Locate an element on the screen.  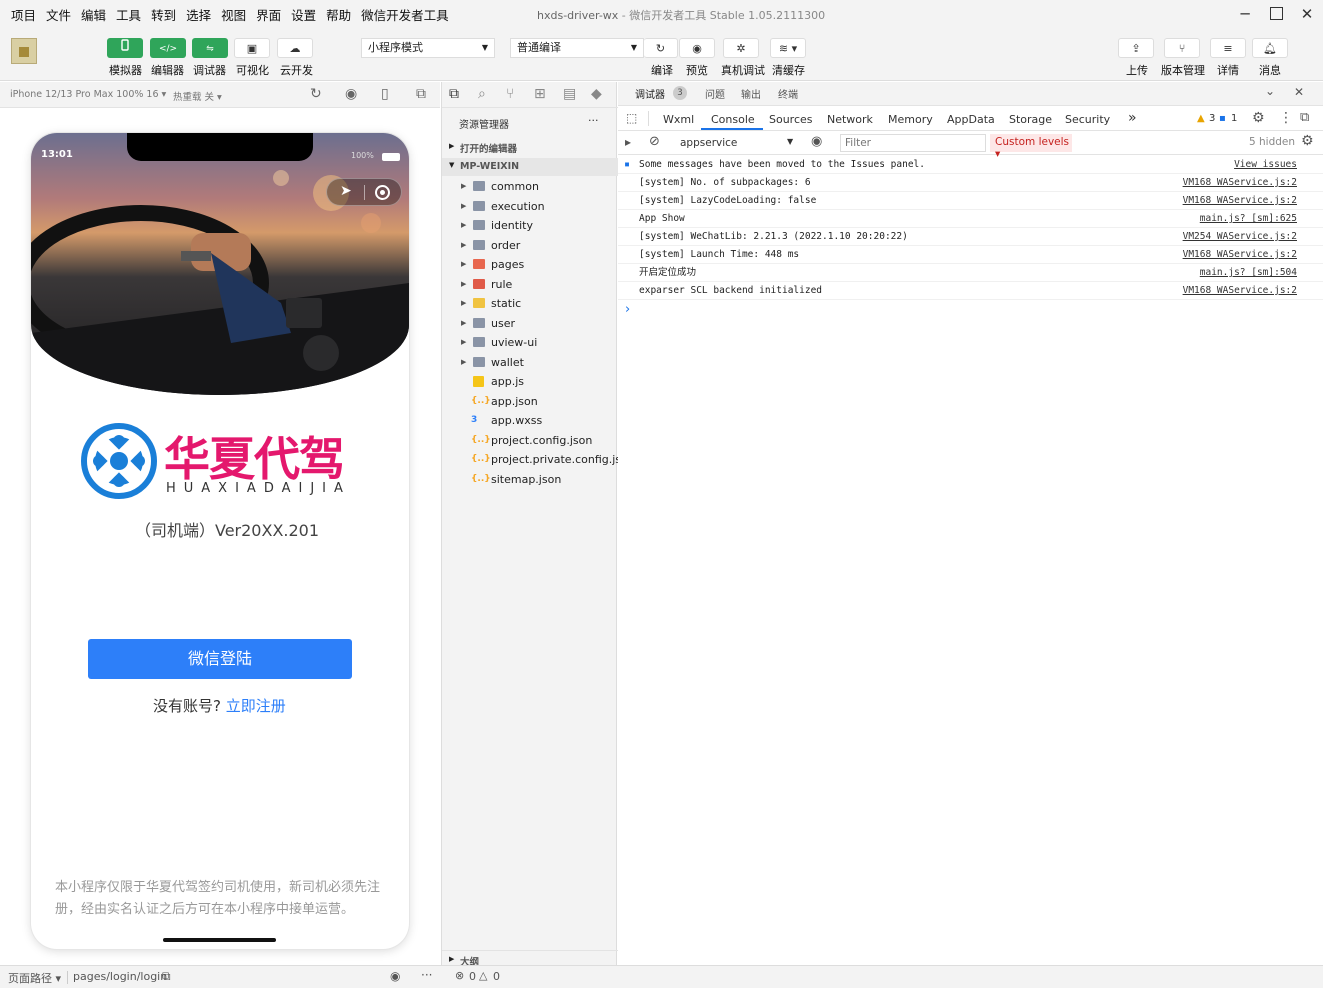
kebab-menu-icon: ⋮ is located at coordinates (1286, 118).